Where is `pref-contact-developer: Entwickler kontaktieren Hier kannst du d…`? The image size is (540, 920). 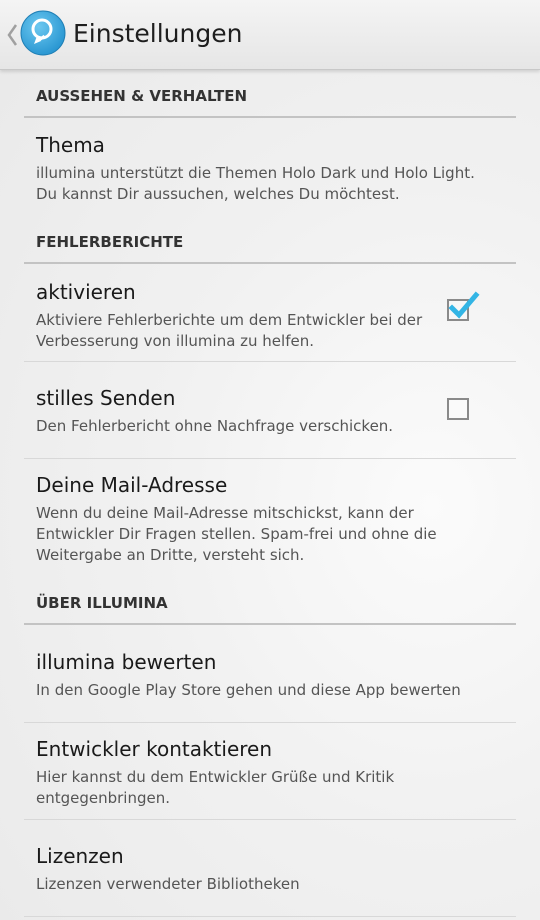 pref-contact-developer: Entwickler kontaktieren Hier kannst du d… is located at coordinates (270, 771).